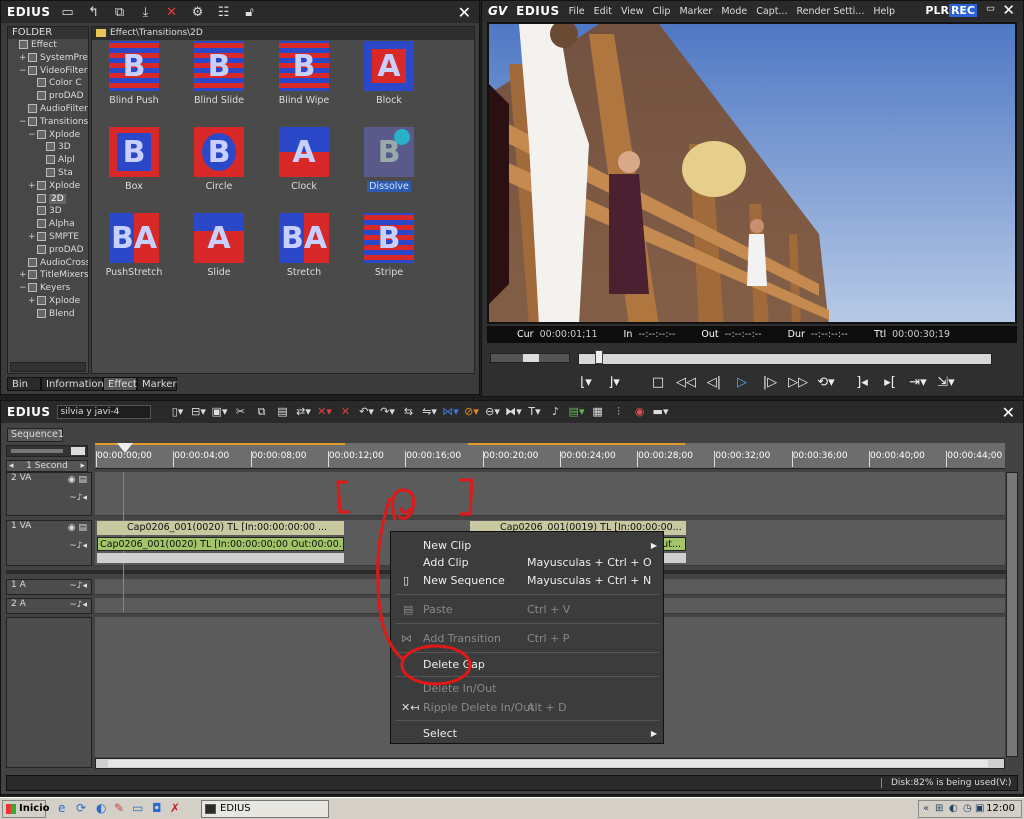 This screenshot has height=819, width=1024. What do you see at coordinates (24, 384) in the screenshot?
I see `tab-bin: Bin` at bounding box center [24, 384].